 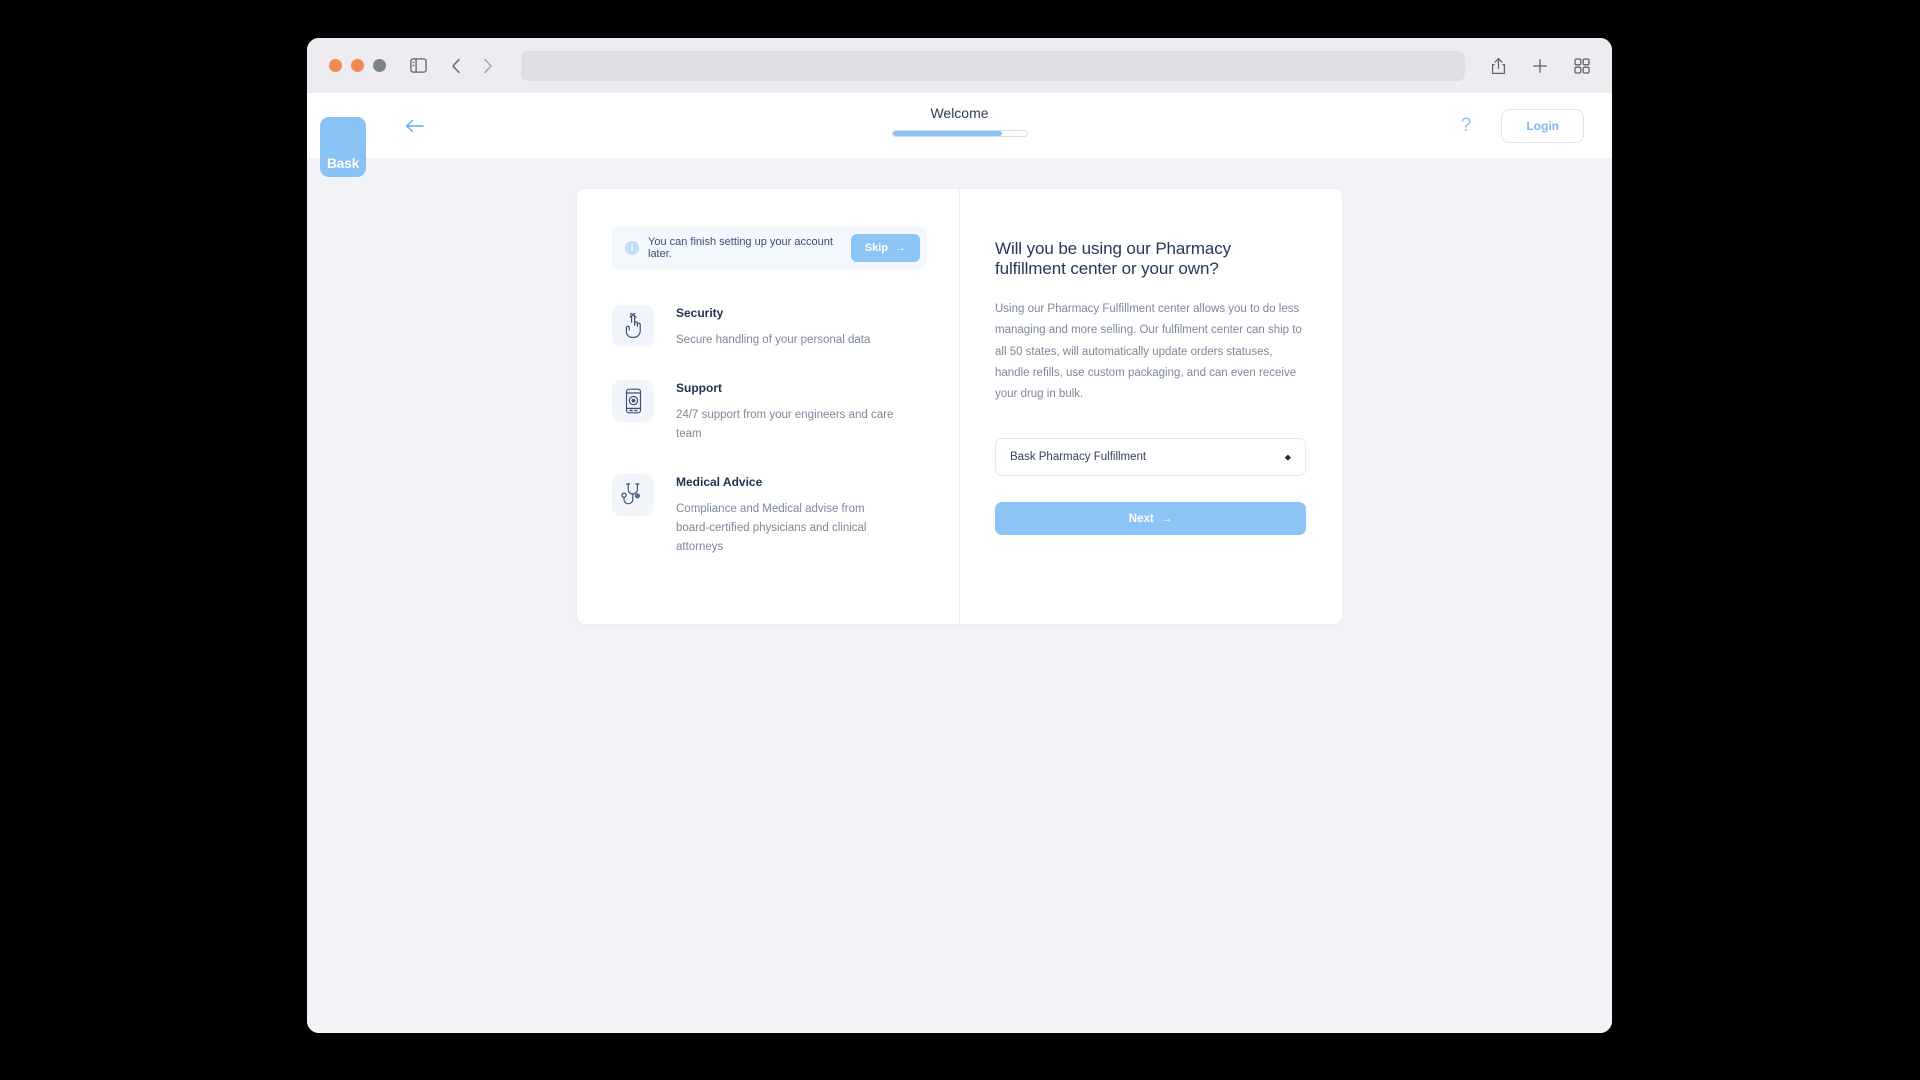 What do you see at coordinates (414, 126) in the screenshot?
I see `page-back-button` at bounding box center [414, 126].